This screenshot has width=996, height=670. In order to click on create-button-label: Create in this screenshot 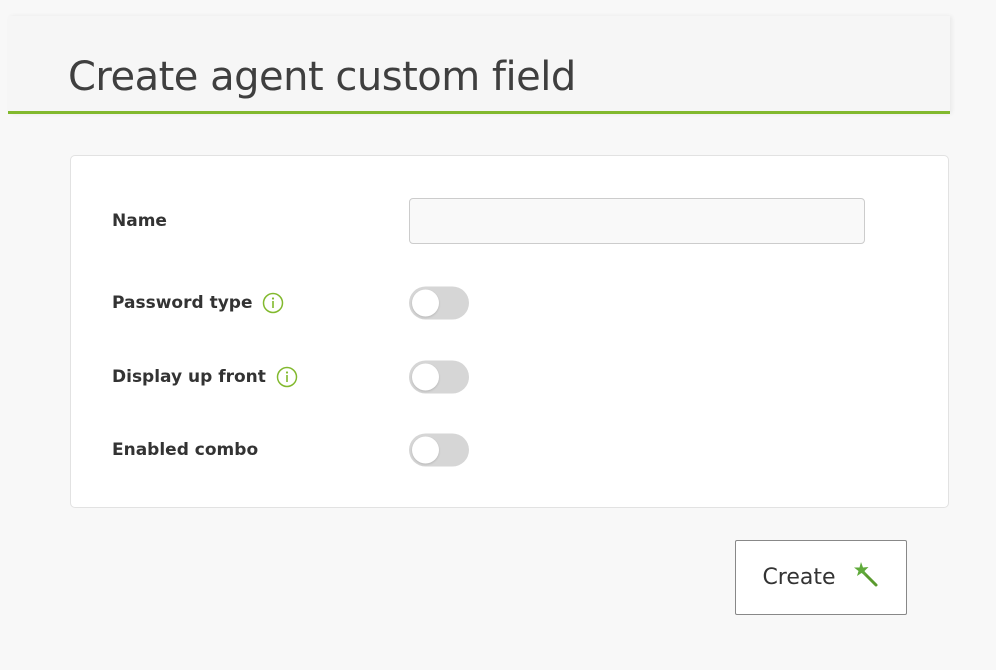, I will do `click(799, 577)`.